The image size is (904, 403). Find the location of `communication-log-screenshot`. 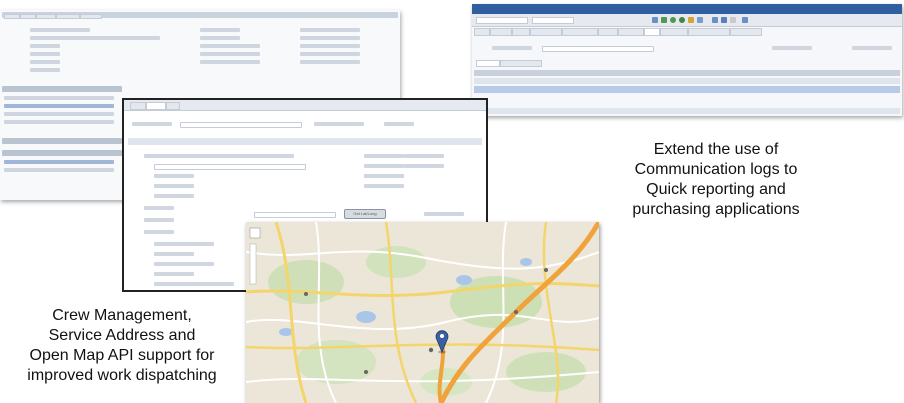

communication-log-screenshot is located at coordinates (687, 60).